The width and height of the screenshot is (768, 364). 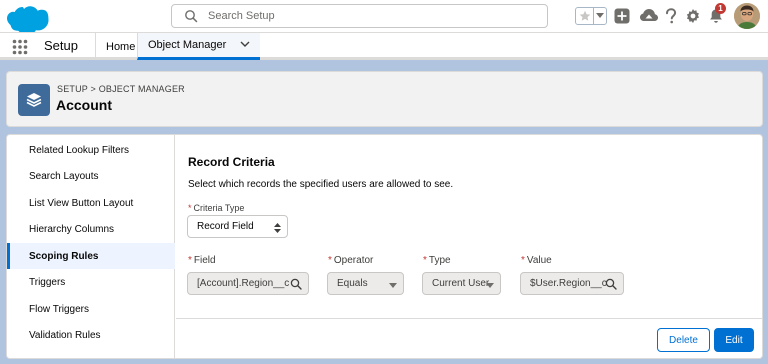 I want to click on global-header: 1, so click(x=384, y=17).